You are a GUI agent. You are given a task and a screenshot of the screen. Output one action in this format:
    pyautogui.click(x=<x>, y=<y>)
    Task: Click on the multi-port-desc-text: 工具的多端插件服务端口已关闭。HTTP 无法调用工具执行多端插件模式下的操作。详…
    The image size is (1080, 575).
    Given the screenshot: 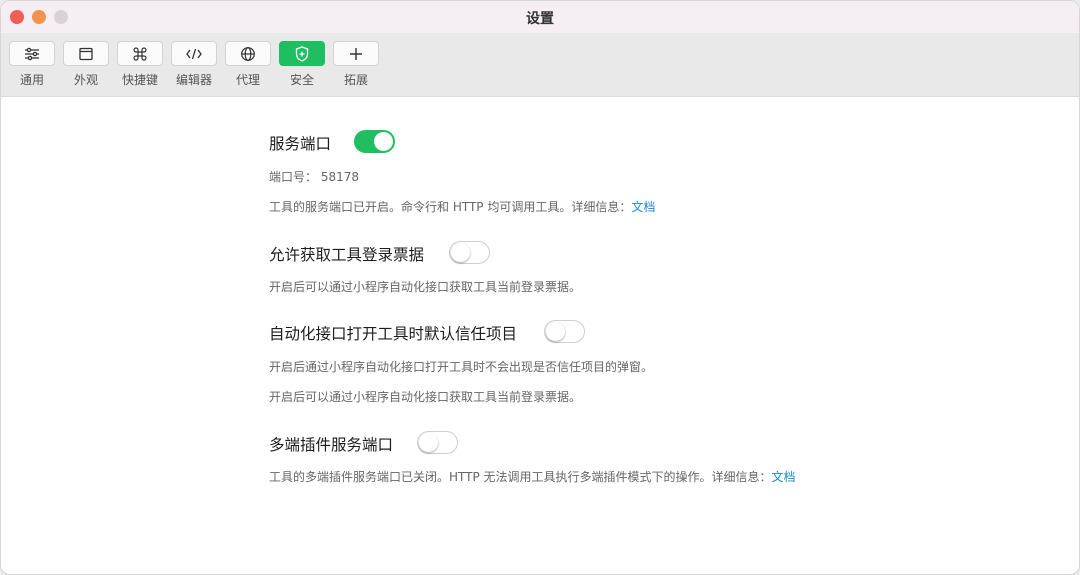 What is the action you would take?
    pyautogui.click(x=520, y=477)
    